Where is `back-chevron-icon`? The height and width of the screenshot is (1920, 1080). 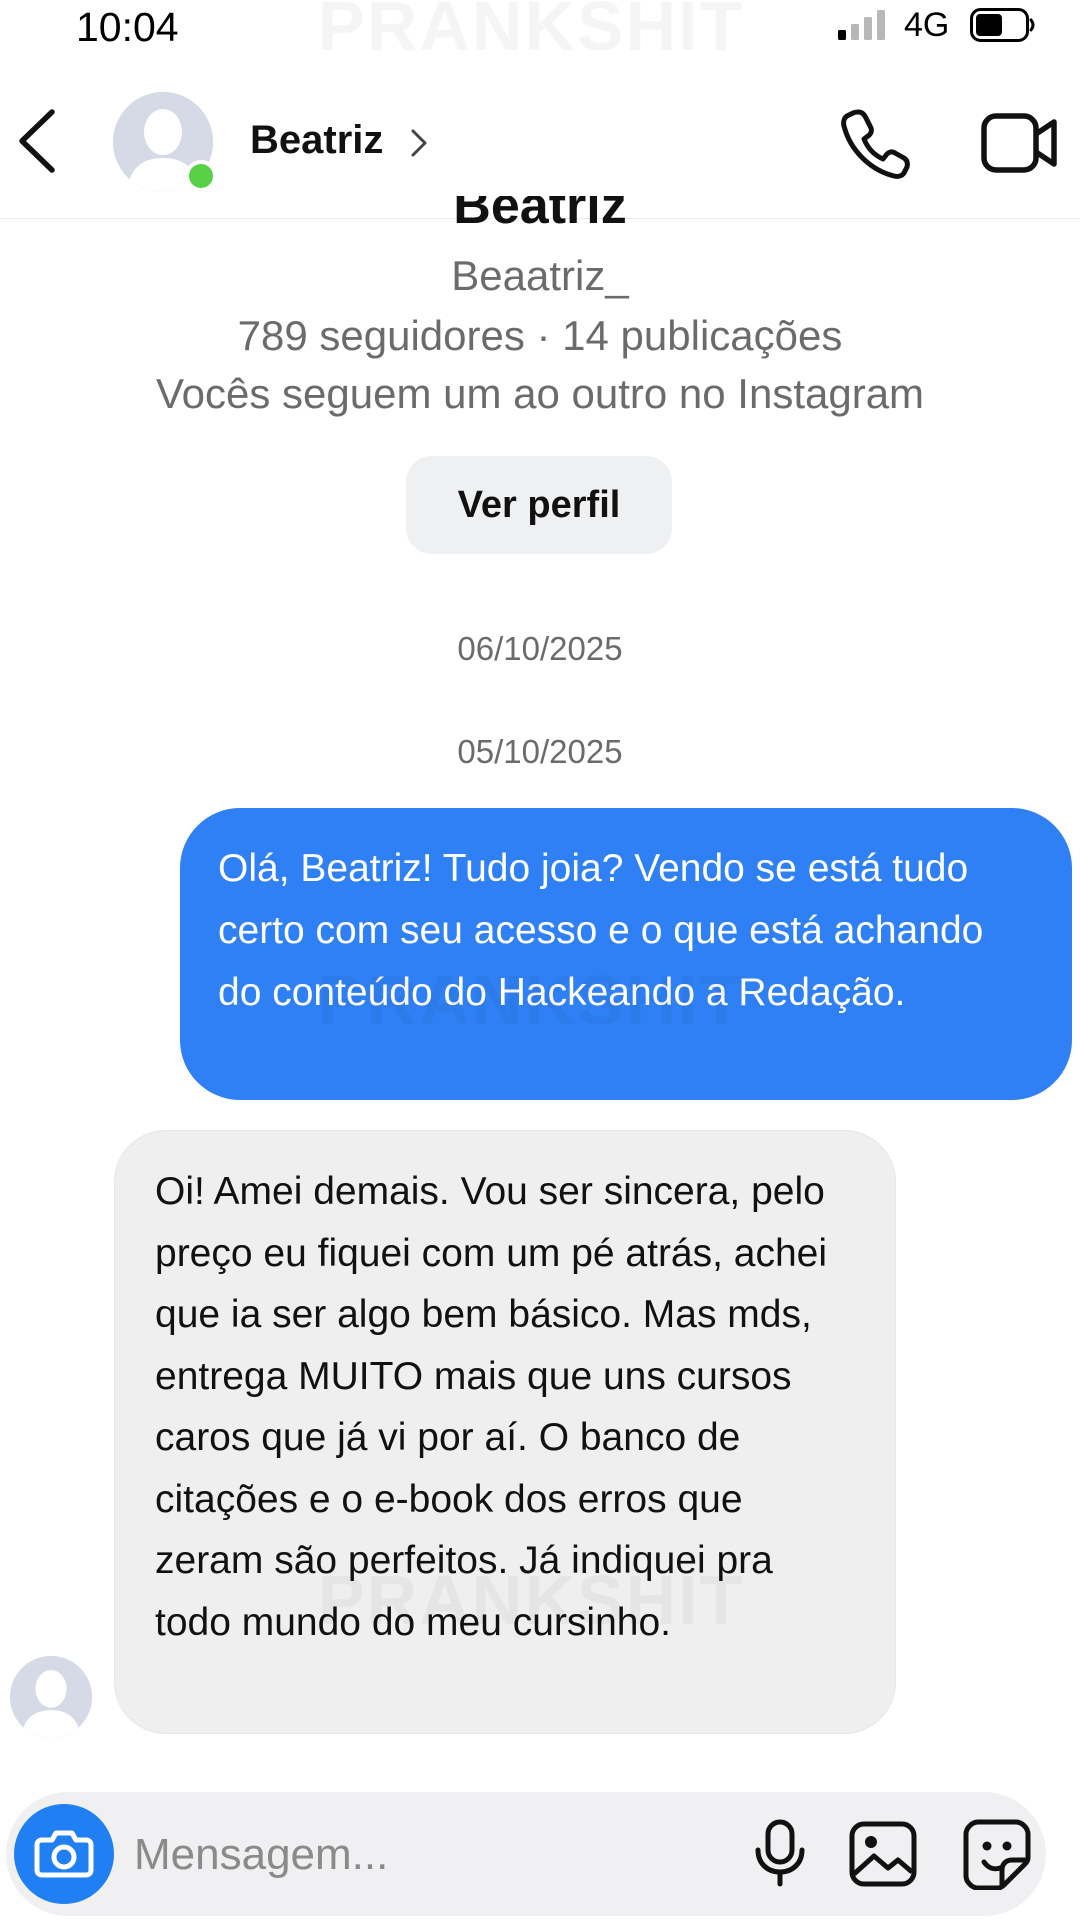 back-chevron-icon is located at coordinates (39, 141).